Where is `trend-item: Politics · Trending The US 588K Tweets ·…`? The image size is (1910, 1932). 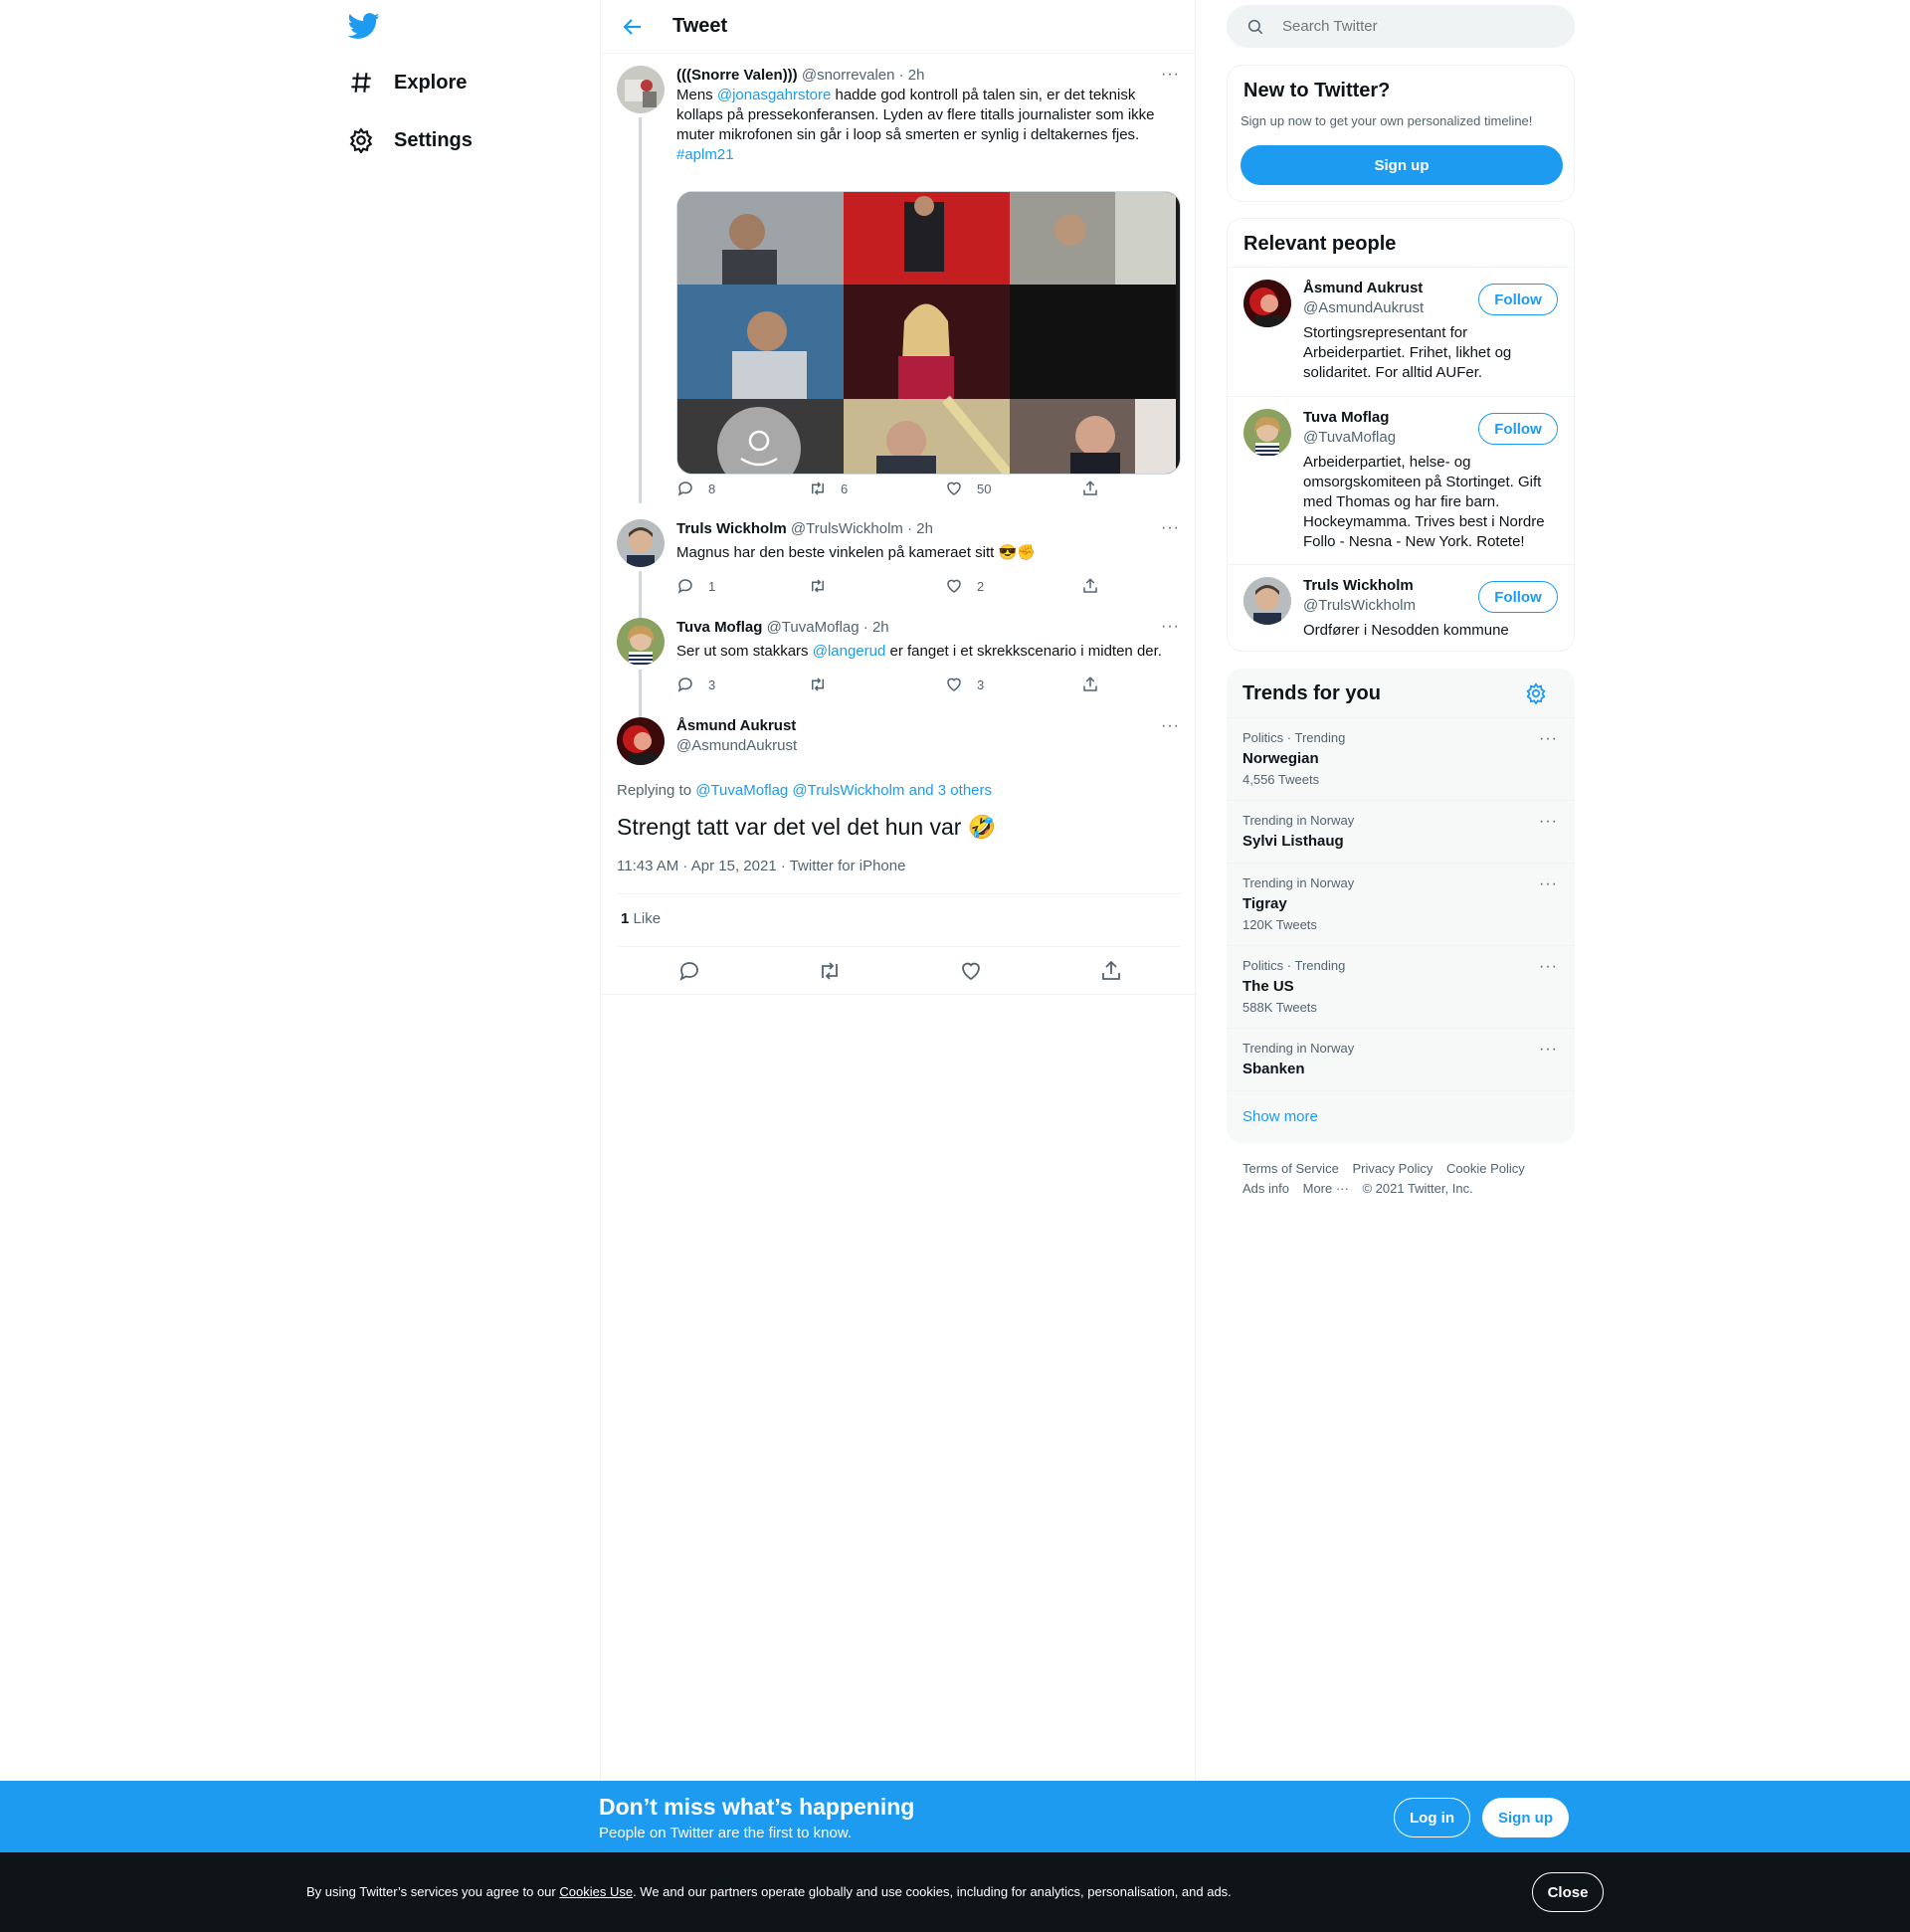
trend-item: Politics · Trending The US 588K Tweets ·… is located at coordinates (1401, 986).